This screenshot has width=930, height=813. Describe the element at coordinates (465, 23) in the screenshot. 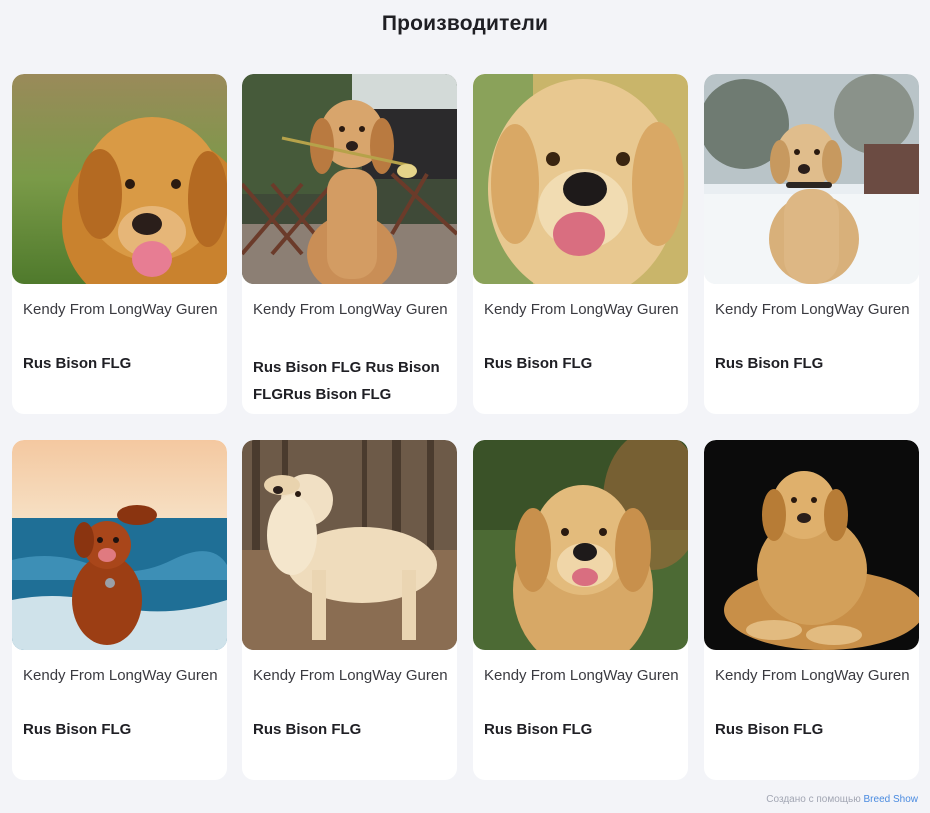

I see `page-title: Производители` at that location.